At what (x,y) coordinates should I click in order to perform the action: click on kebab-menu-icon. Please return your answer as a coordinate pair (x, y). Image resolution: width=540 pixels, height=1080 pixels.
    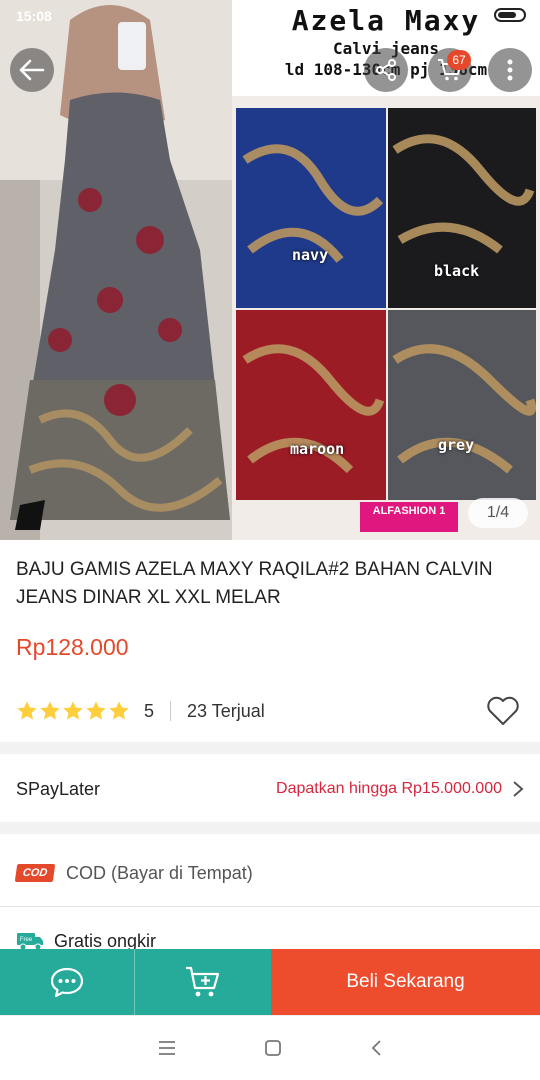
    Looking at the image, I should click on (510, 70).